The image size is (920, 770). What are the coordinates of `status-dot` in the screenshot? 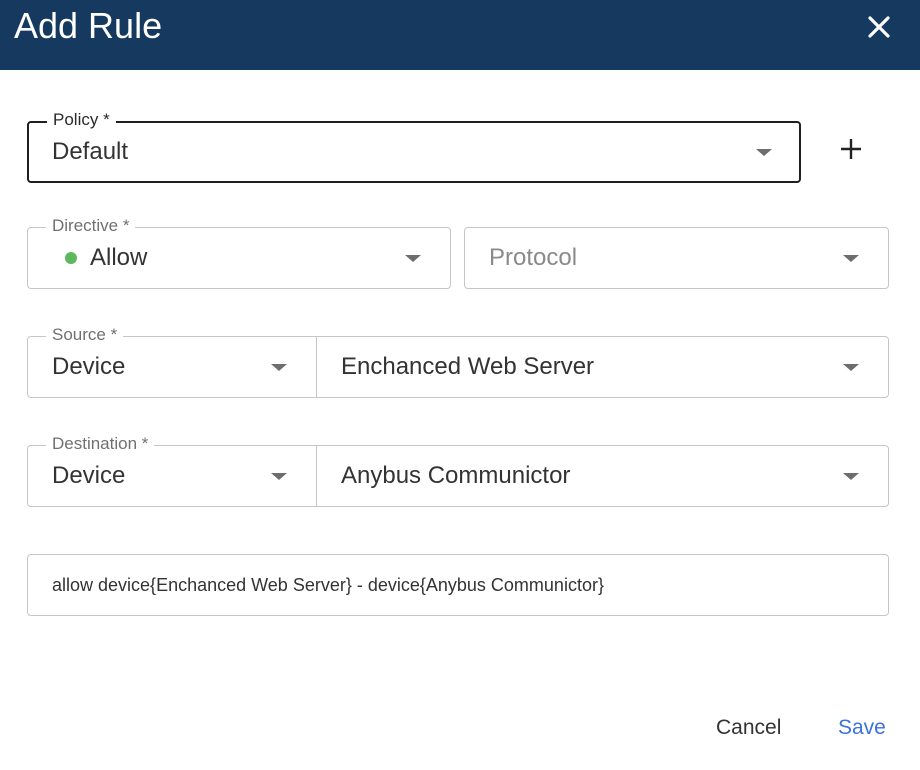 It's located at (71, 258).